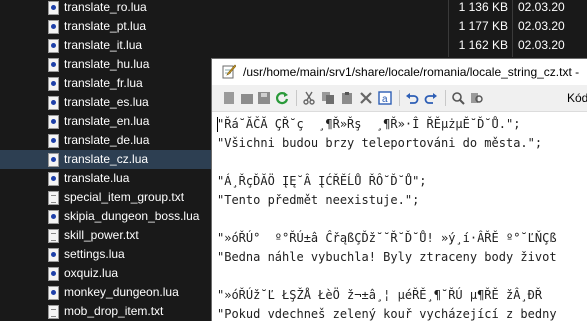  What do you see at coordinates (229, 98) in the screenshot?
I see `new-file-icon` at bounding box center [229, 98].